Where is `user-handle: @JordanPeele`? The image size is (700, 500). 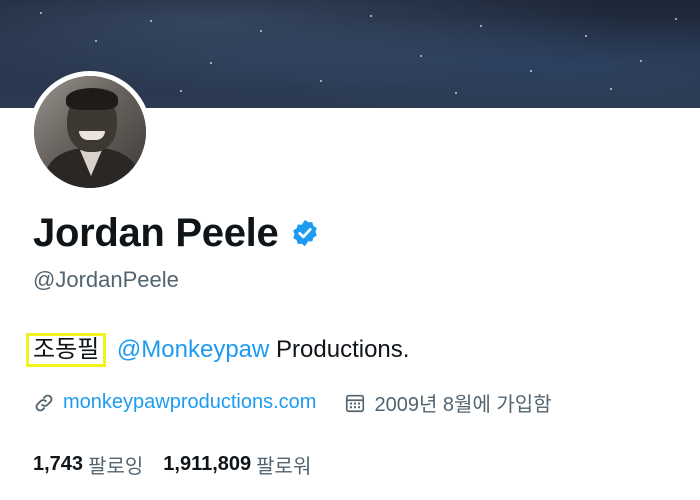
user-handle: @JordanPeele is located at coordinates (106, 279).